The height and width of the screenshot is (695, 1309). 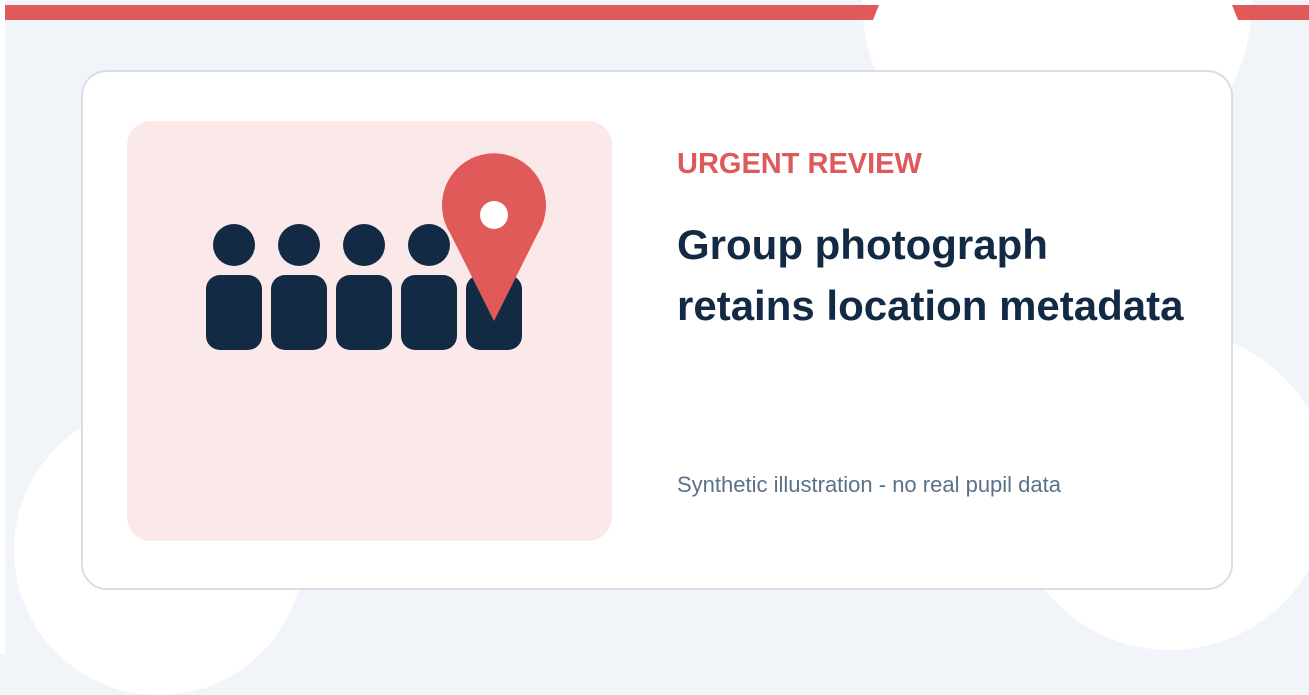 I want to click on illustration-graphic, so click(x=376, y=251).